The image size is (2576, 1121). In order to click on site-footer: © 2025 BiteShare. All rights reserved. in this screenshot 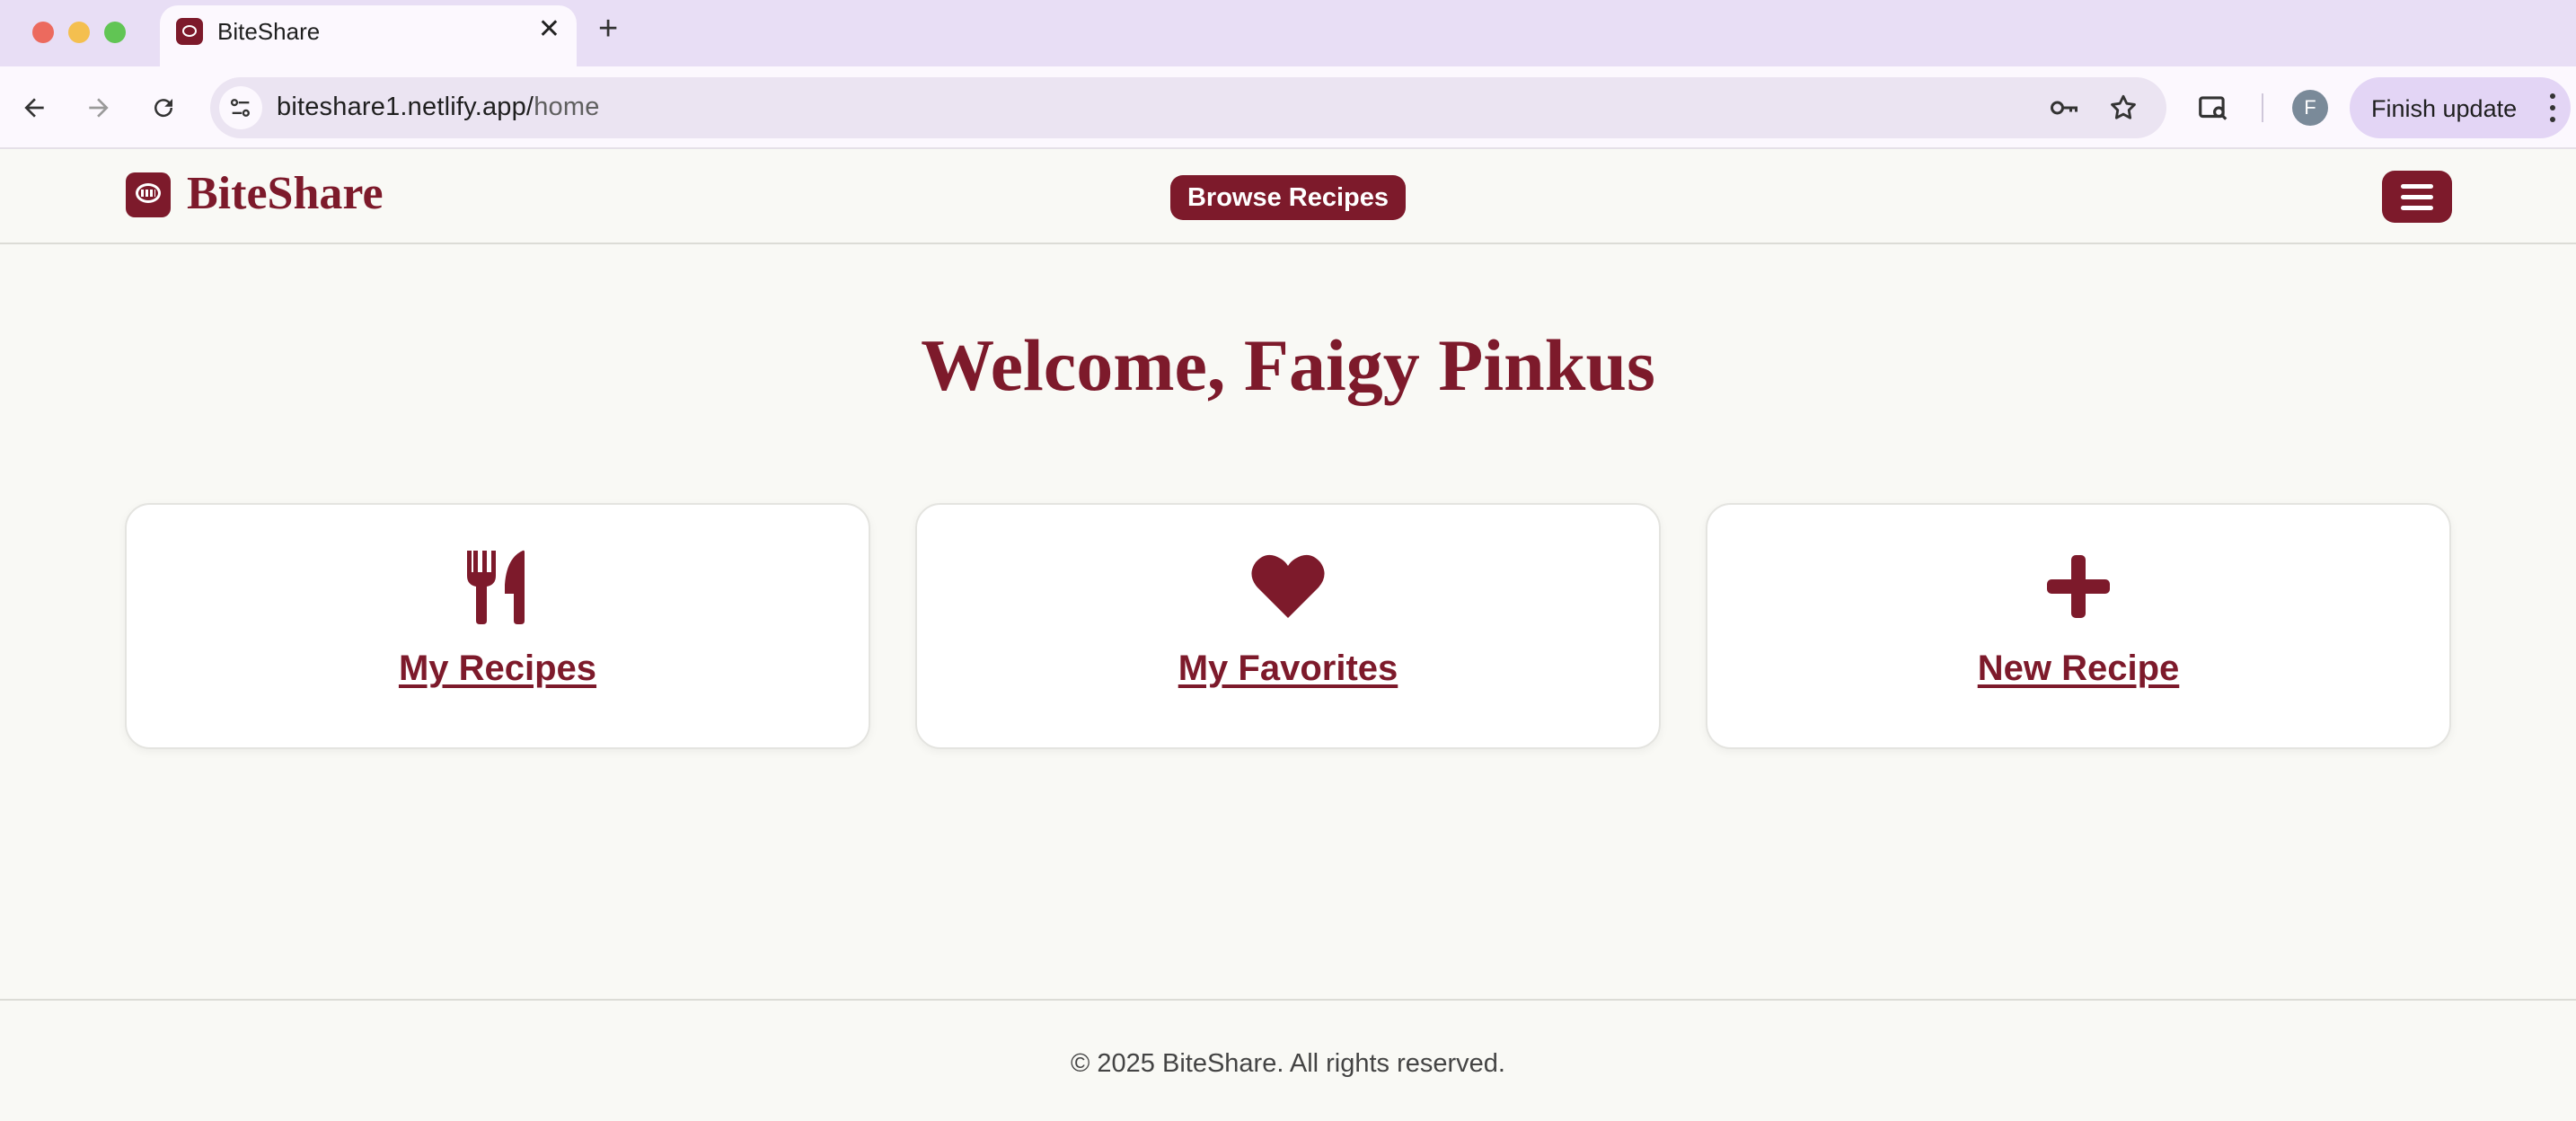, I will do `click(1288, 1060)`.